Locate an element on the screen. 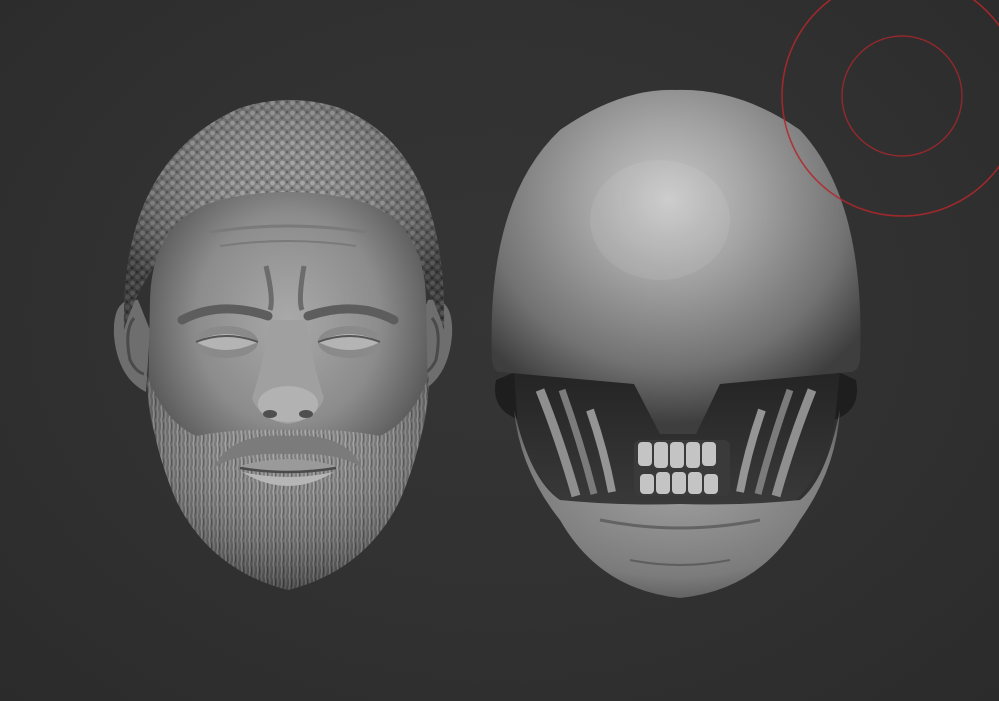 The image size is (999, 701). right-eye is located at coordinates (349, 342).